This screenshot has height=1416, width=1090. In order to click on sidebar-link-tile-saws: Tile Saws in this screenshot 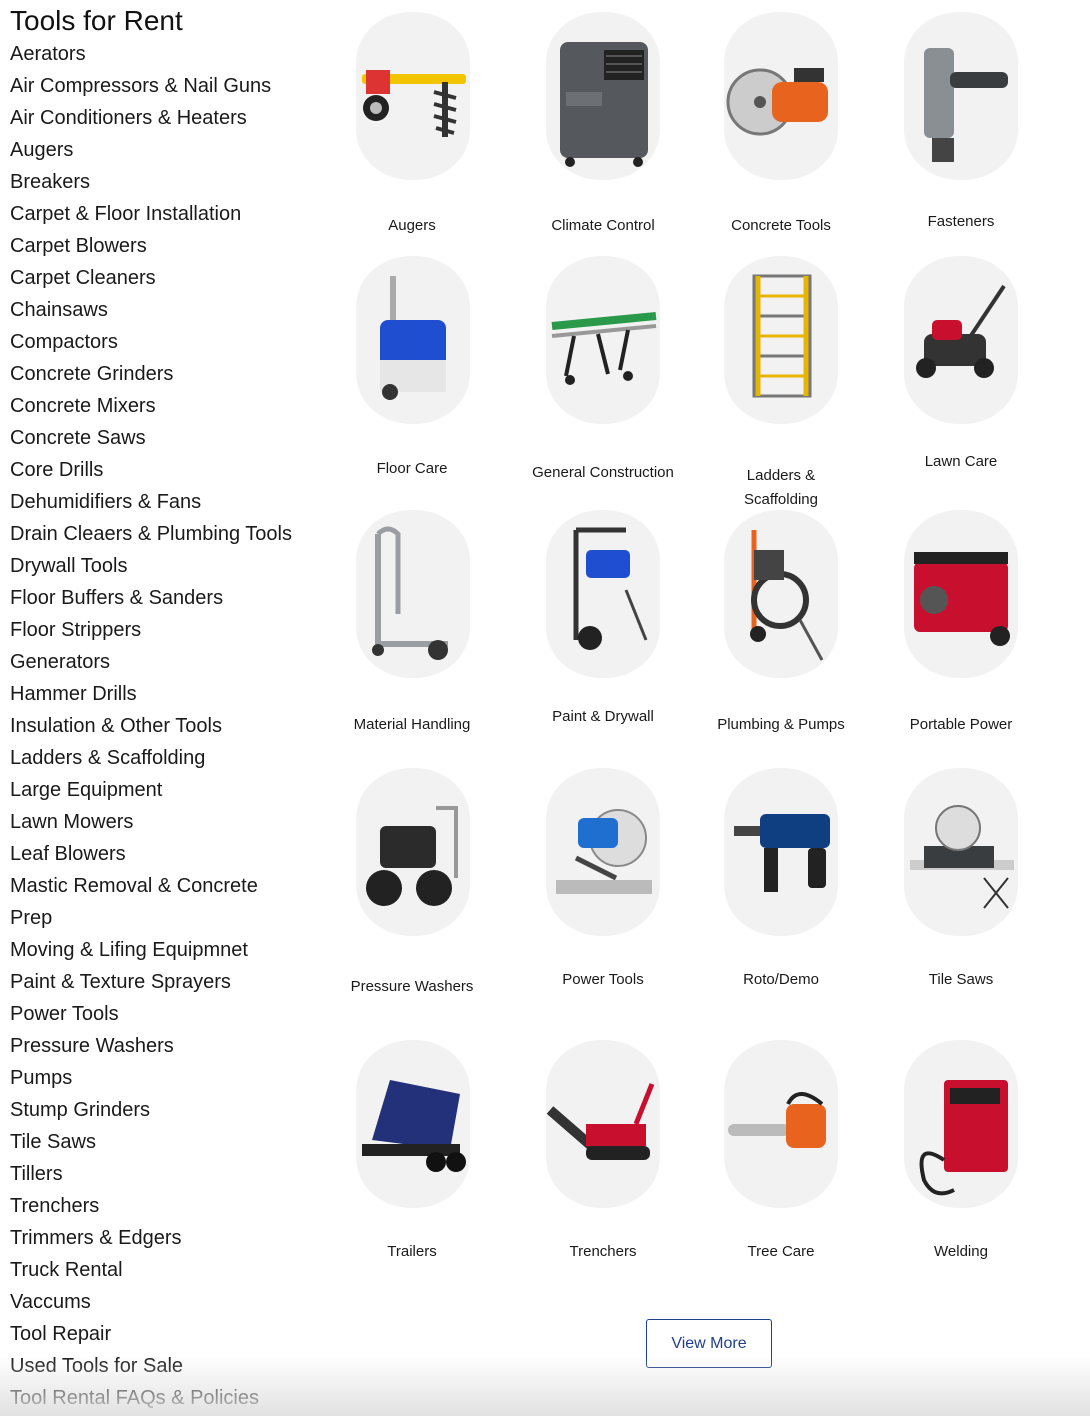, I will do `click(170, 1142)`.